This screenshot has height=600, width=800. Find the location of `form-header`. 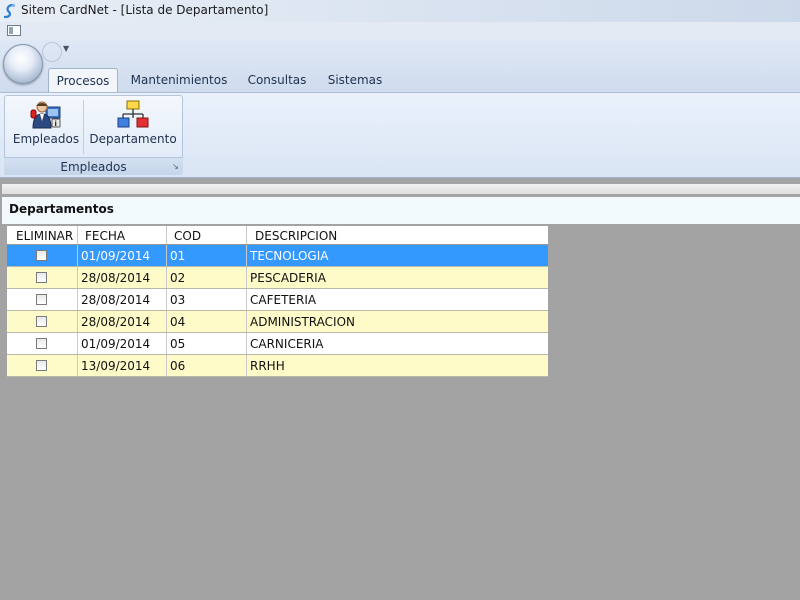

form-header is located at coordinates (401, 210).